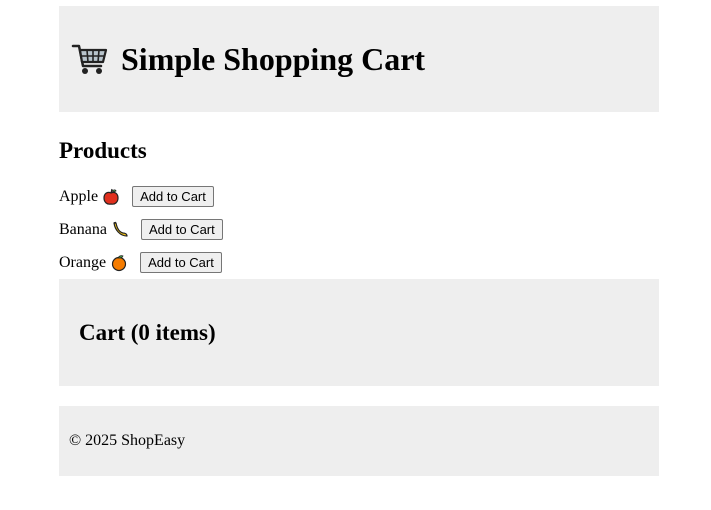 This screenshot has height=510, width=711. Describe the element at coordinates (120, 230) in the screenshot. I see `banana-icon` at that location.